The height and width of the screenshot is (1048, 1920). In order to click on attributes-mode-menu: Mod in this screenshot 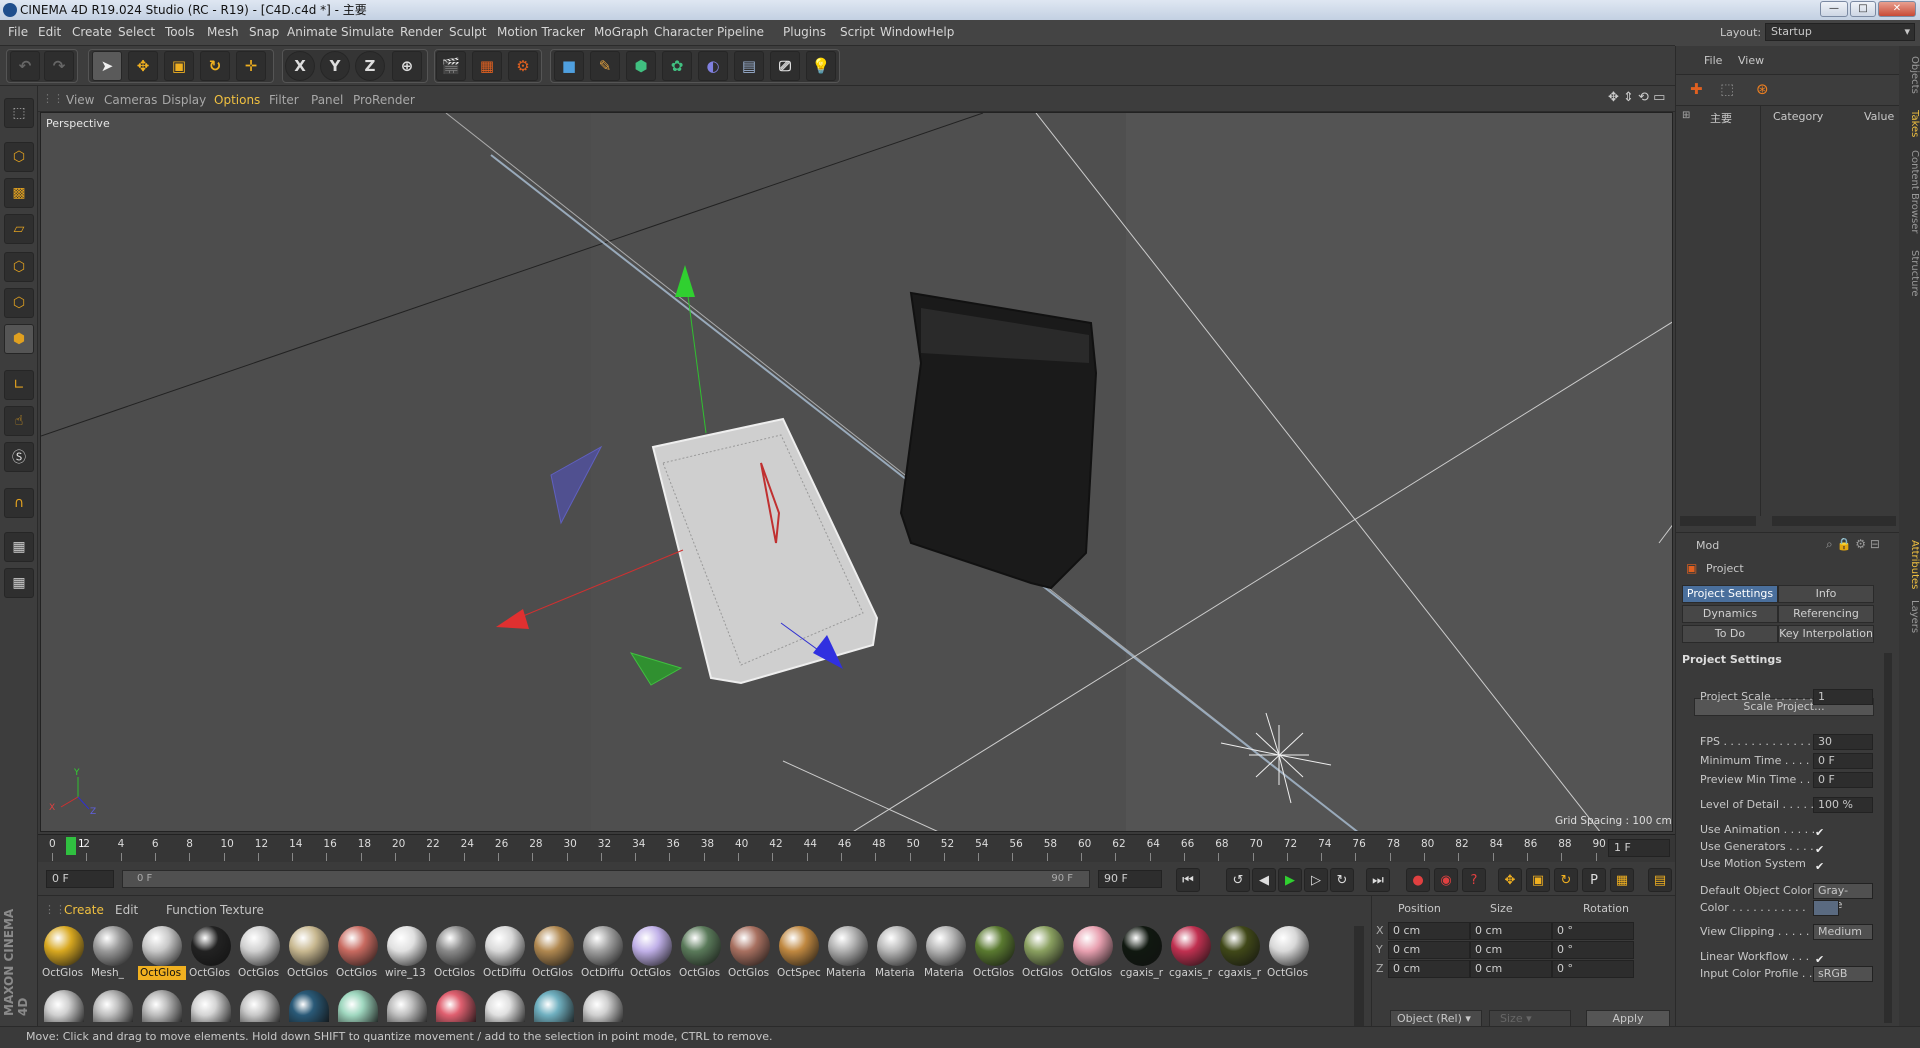, I will do `click(1707, 545)`.